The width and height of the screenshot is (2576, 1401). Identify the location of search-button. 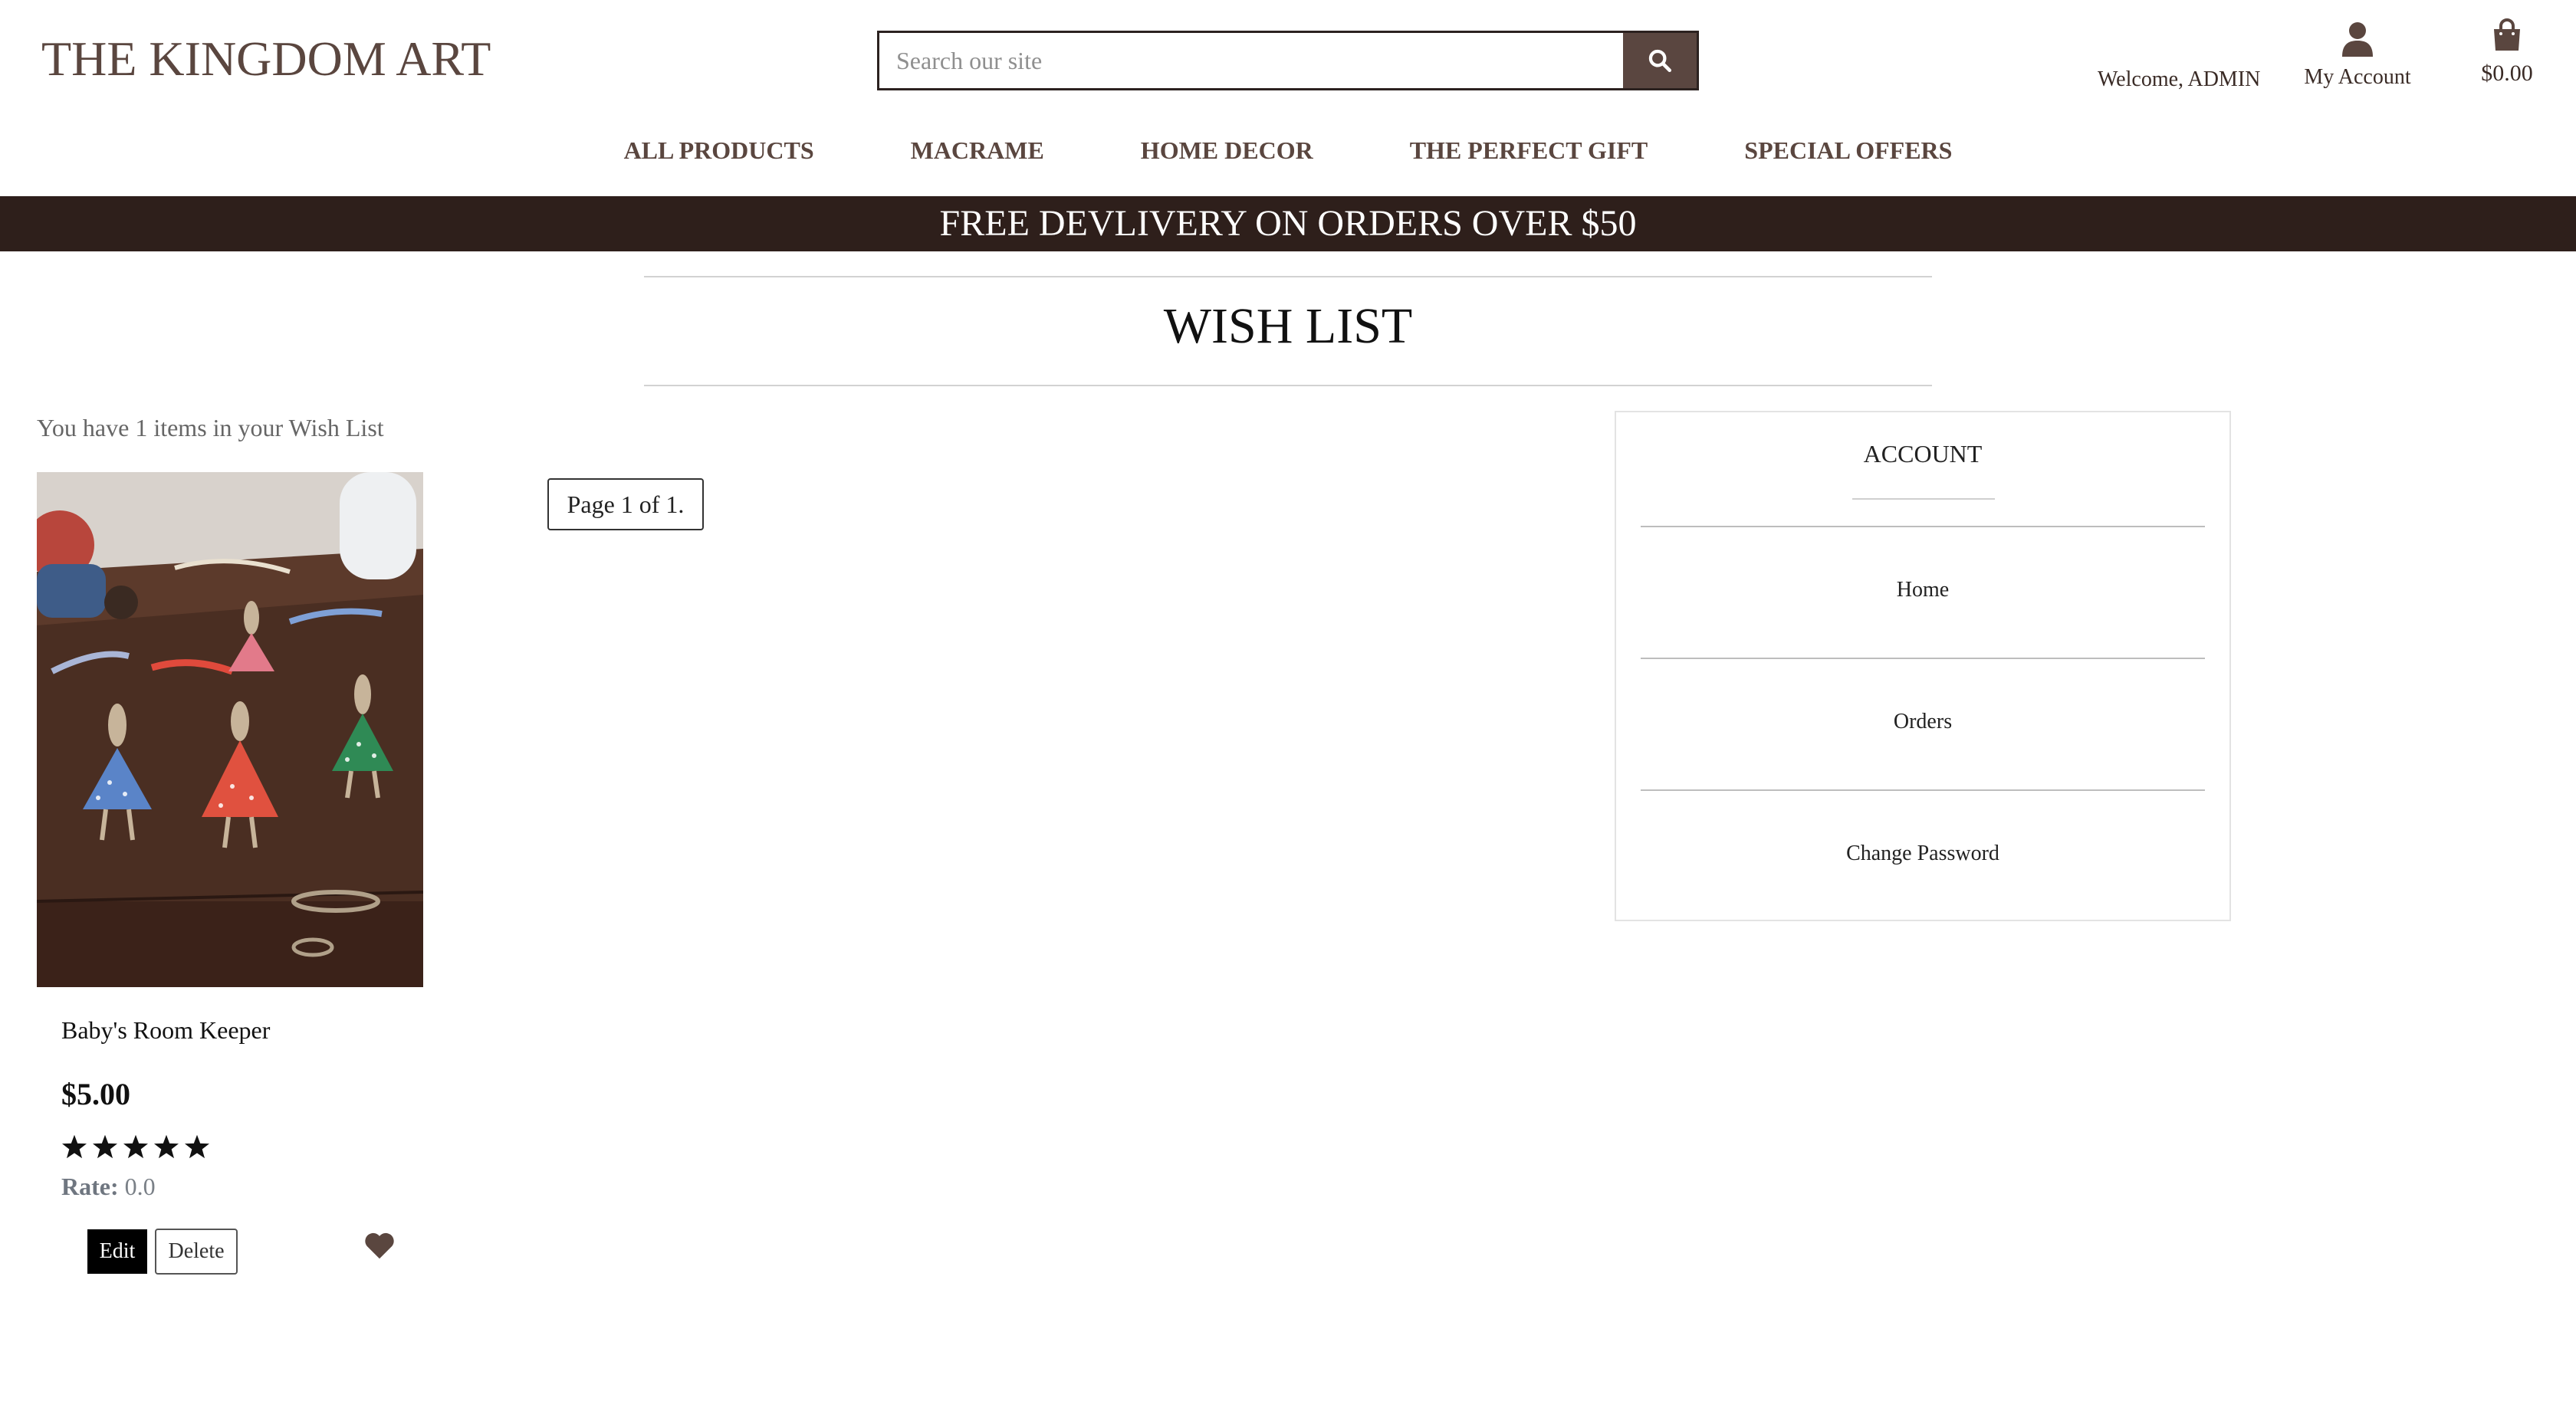
(1660, 60).